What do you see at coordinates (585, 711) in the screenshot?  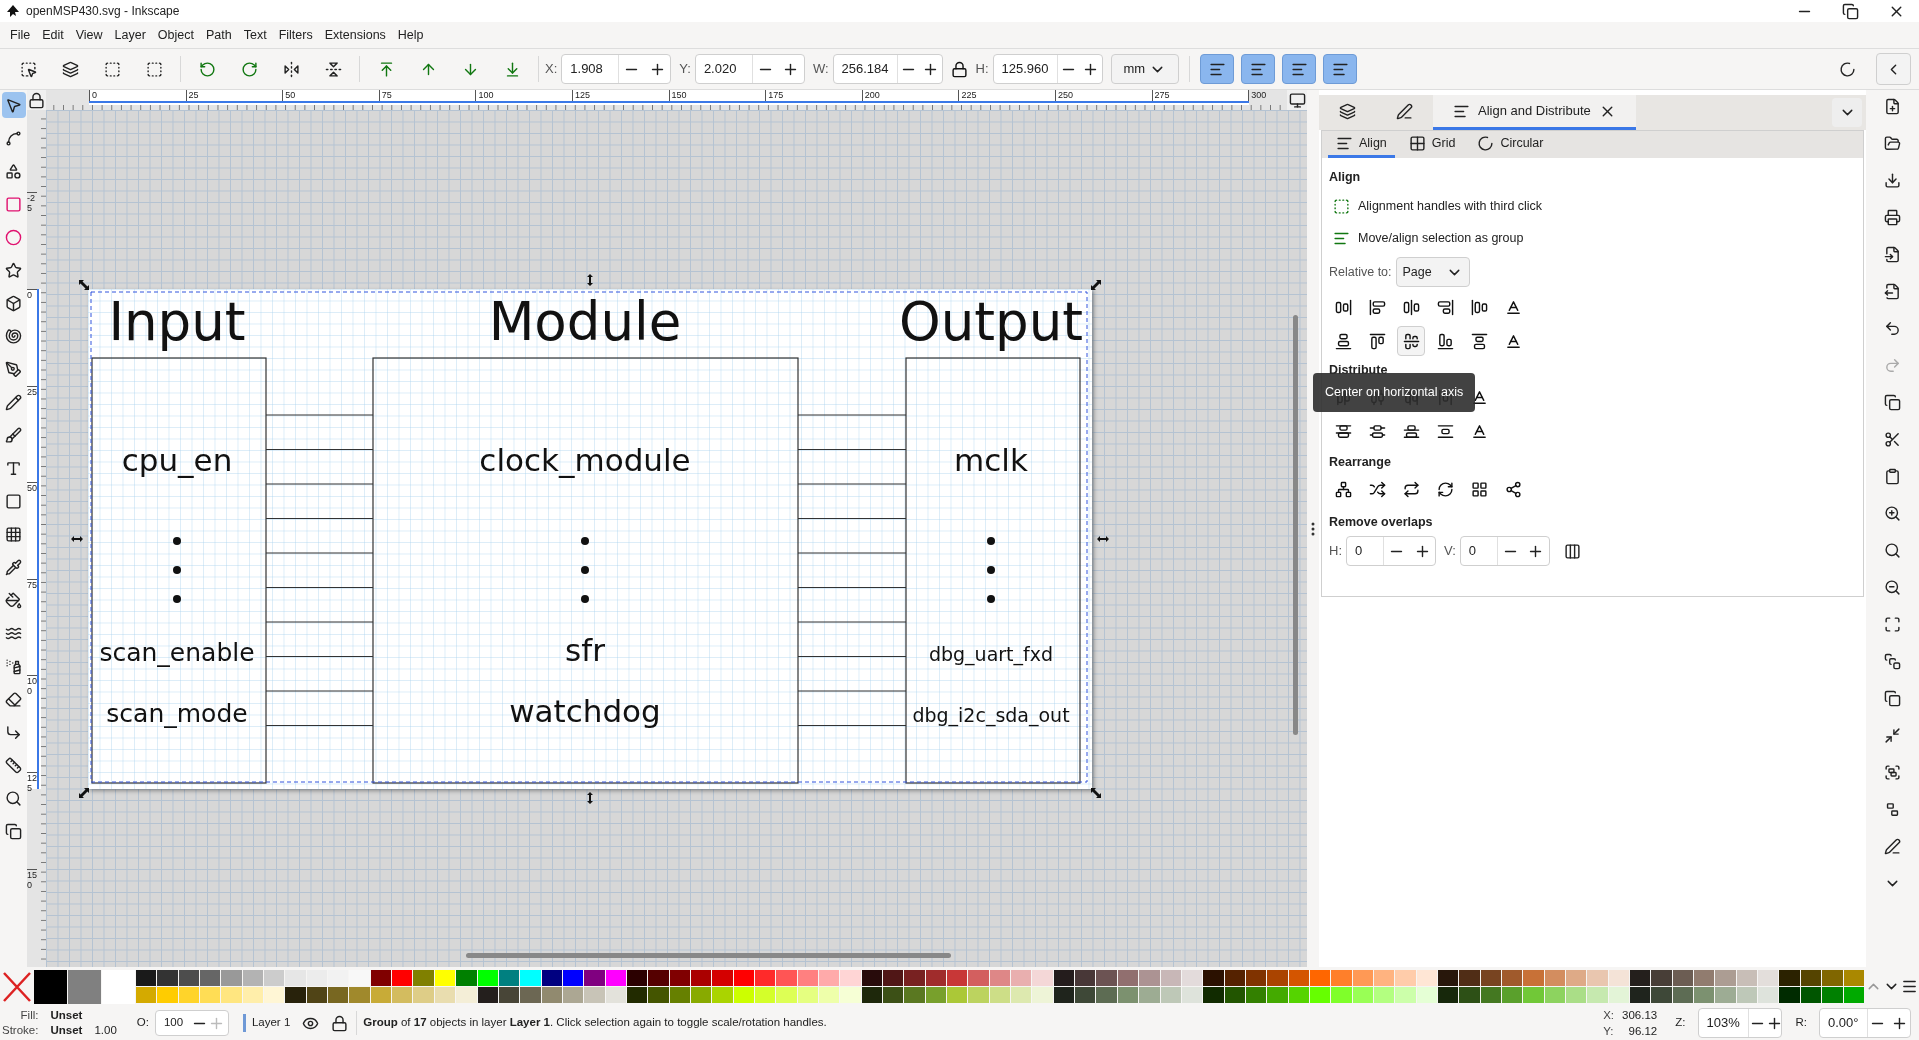 I see `signal-label: watchdog` at bounding box center [585, 711].